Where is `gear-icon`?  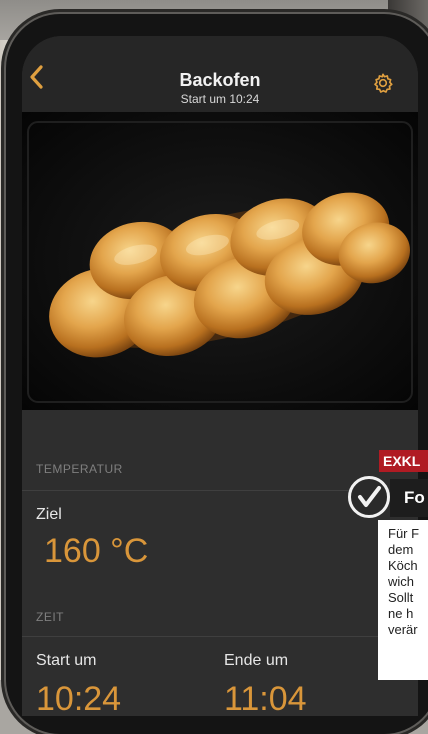
gear-icon is located at coordinates (383, 83).